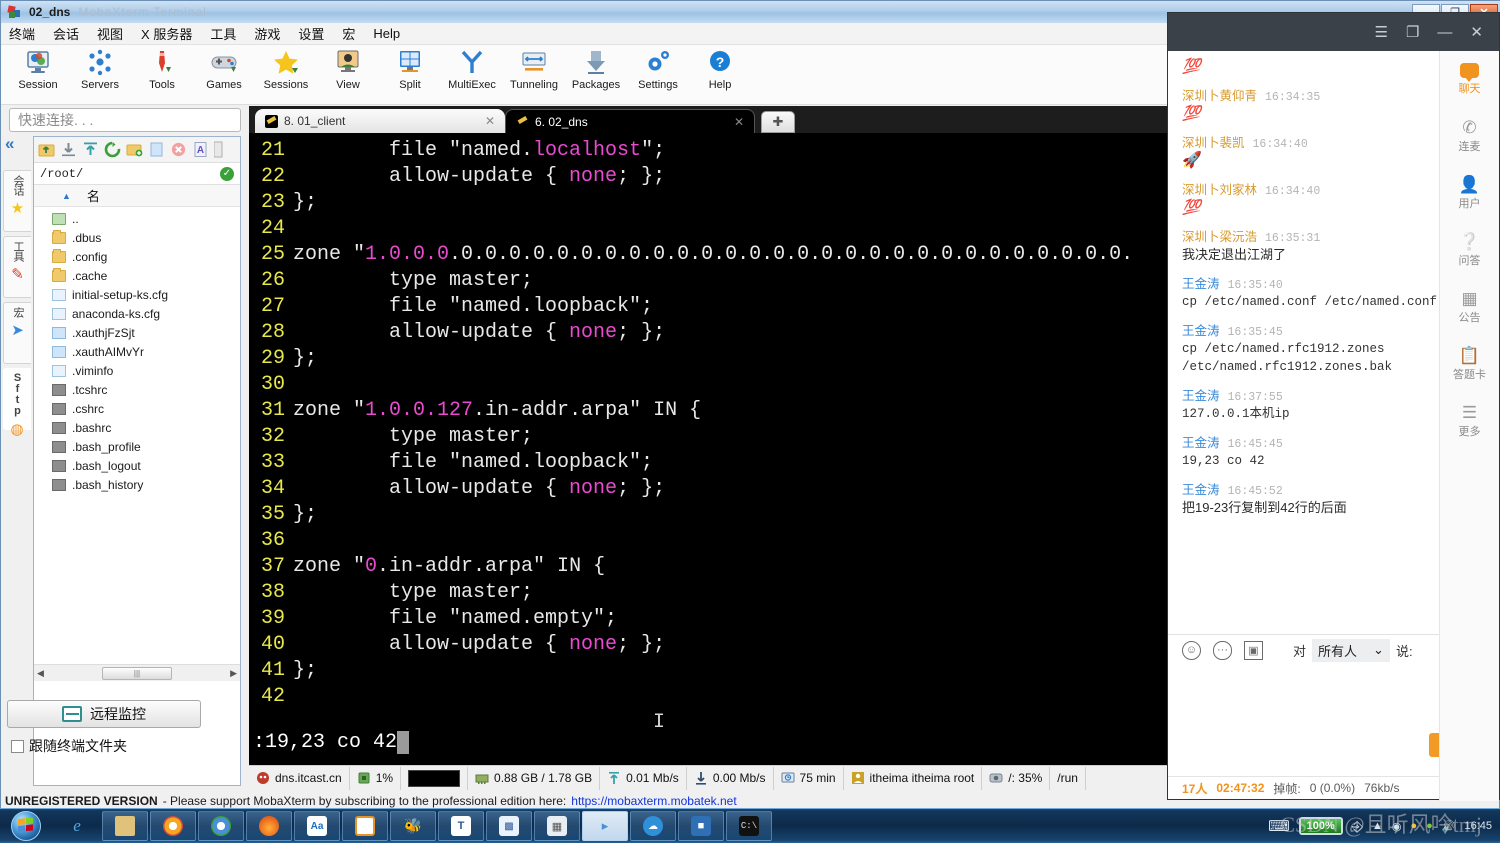  What do you see at coordinates (46, 149) in the screenshot?
I see `parent-folder-icon` at bounding box center [46, 149].